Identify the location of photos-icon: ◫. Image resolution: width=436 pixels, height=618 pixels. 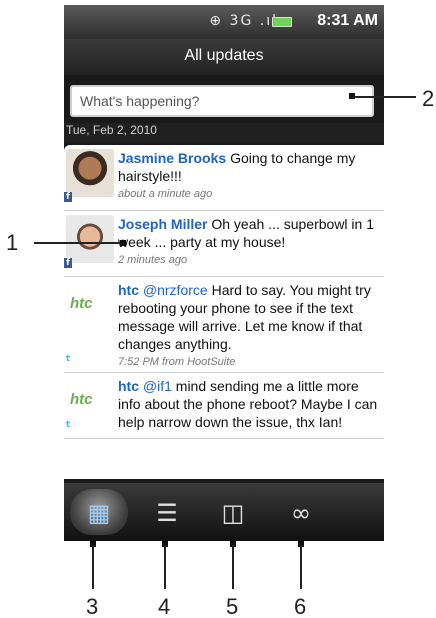
(233, 513).